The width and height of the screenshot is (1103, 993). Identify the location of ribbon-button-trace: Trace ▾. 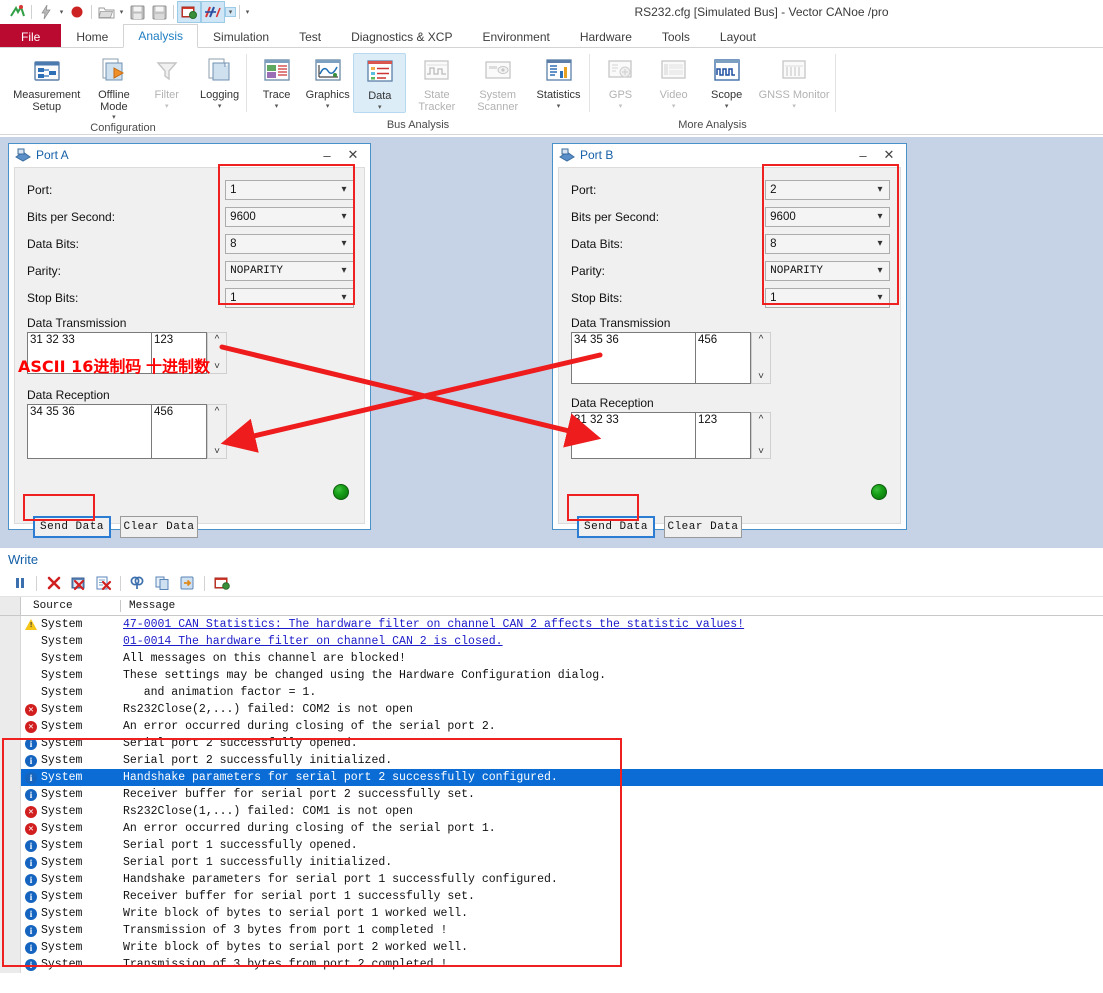
(276, 82).